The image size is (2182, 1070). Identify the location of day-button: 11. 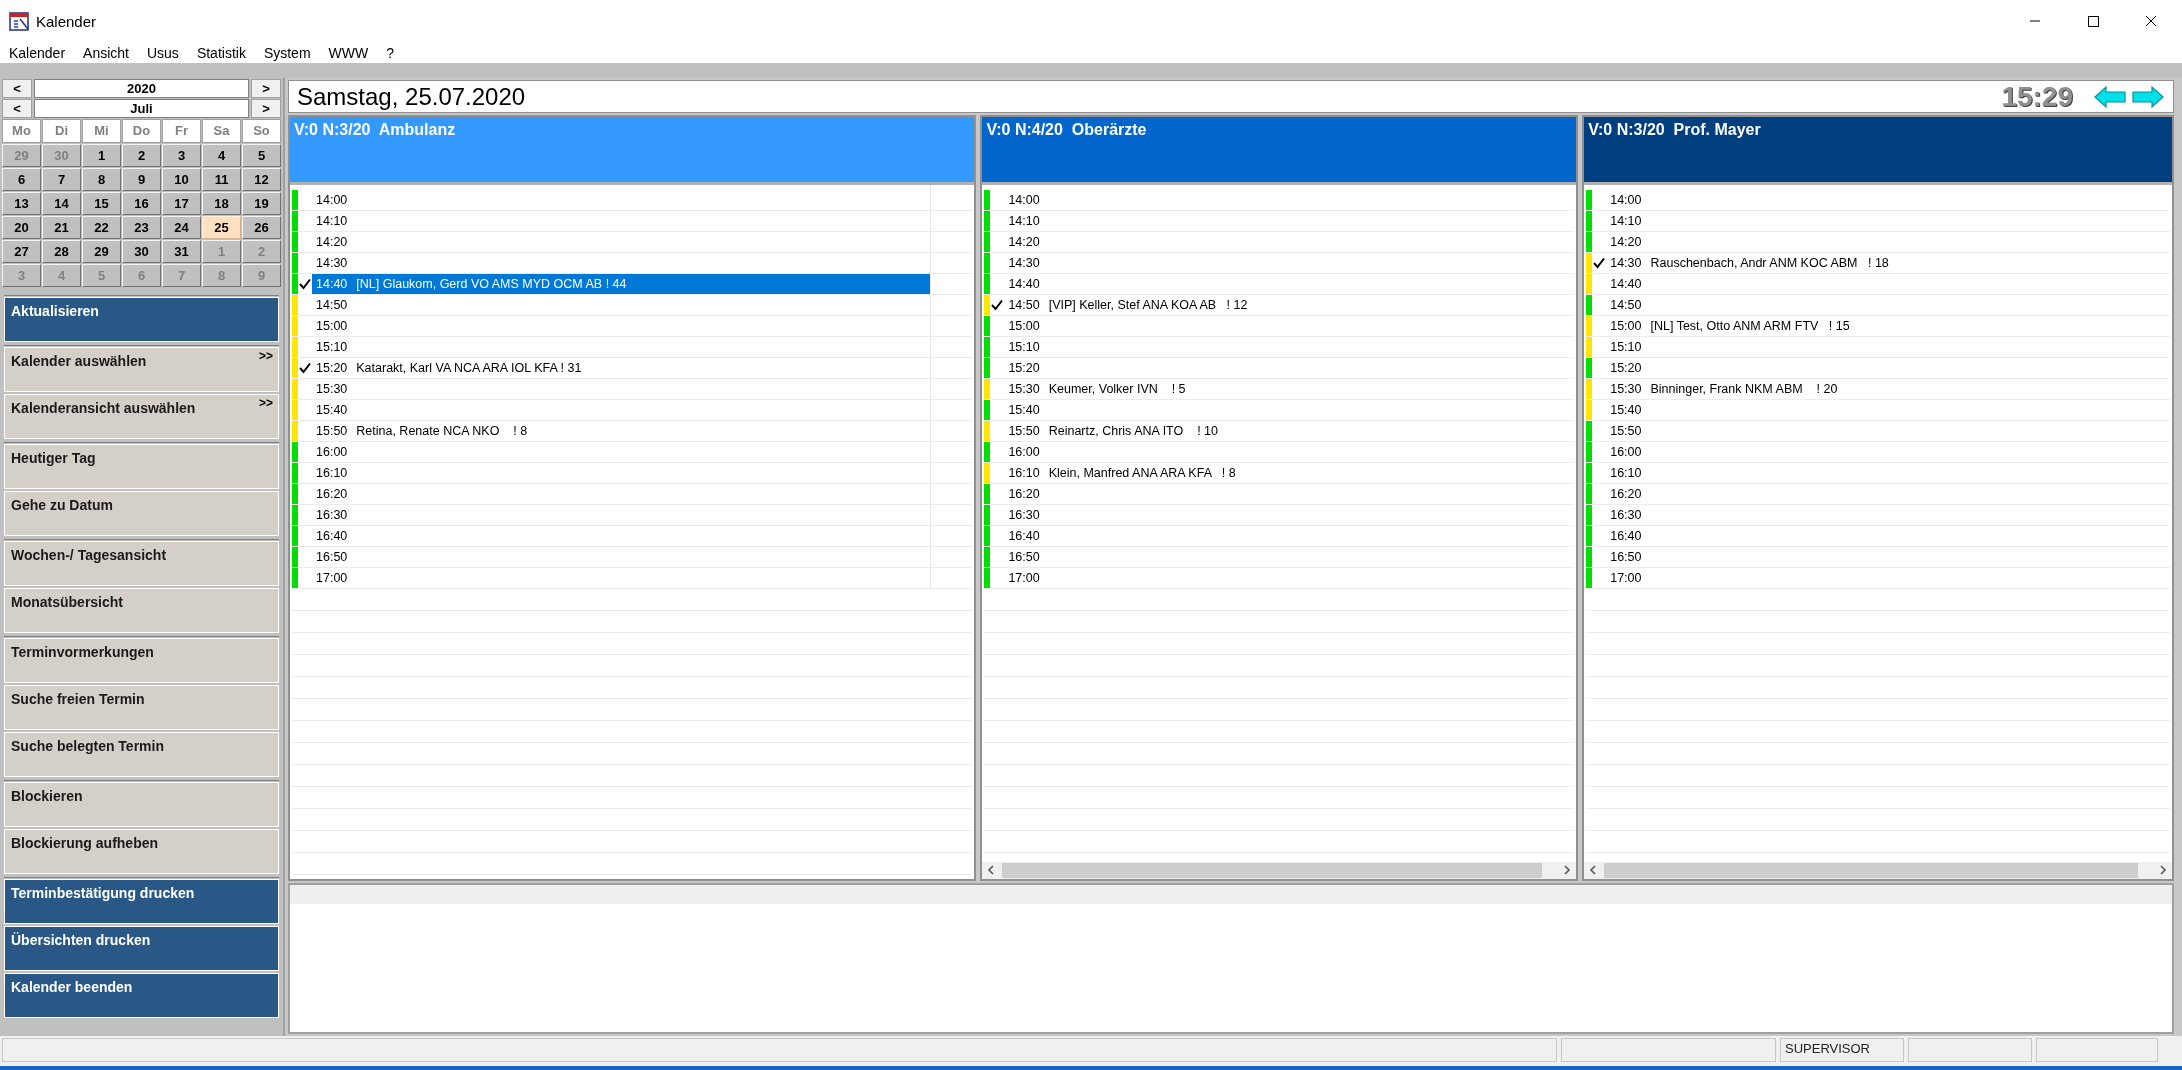
(221, 179).